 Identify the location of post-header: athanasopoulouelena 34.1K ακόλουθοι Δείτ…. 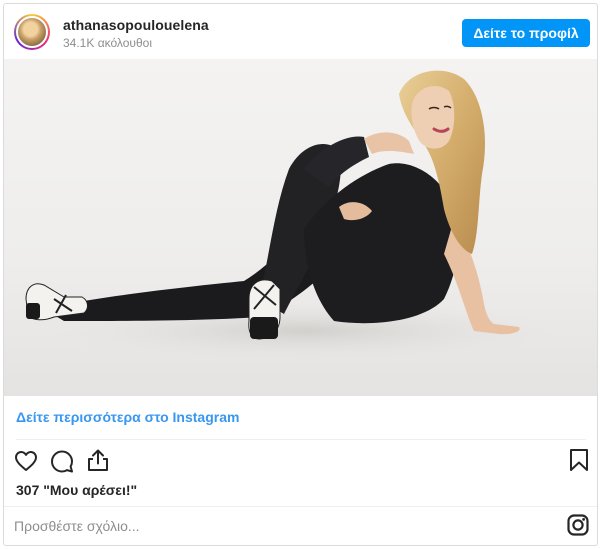
(300, 32).